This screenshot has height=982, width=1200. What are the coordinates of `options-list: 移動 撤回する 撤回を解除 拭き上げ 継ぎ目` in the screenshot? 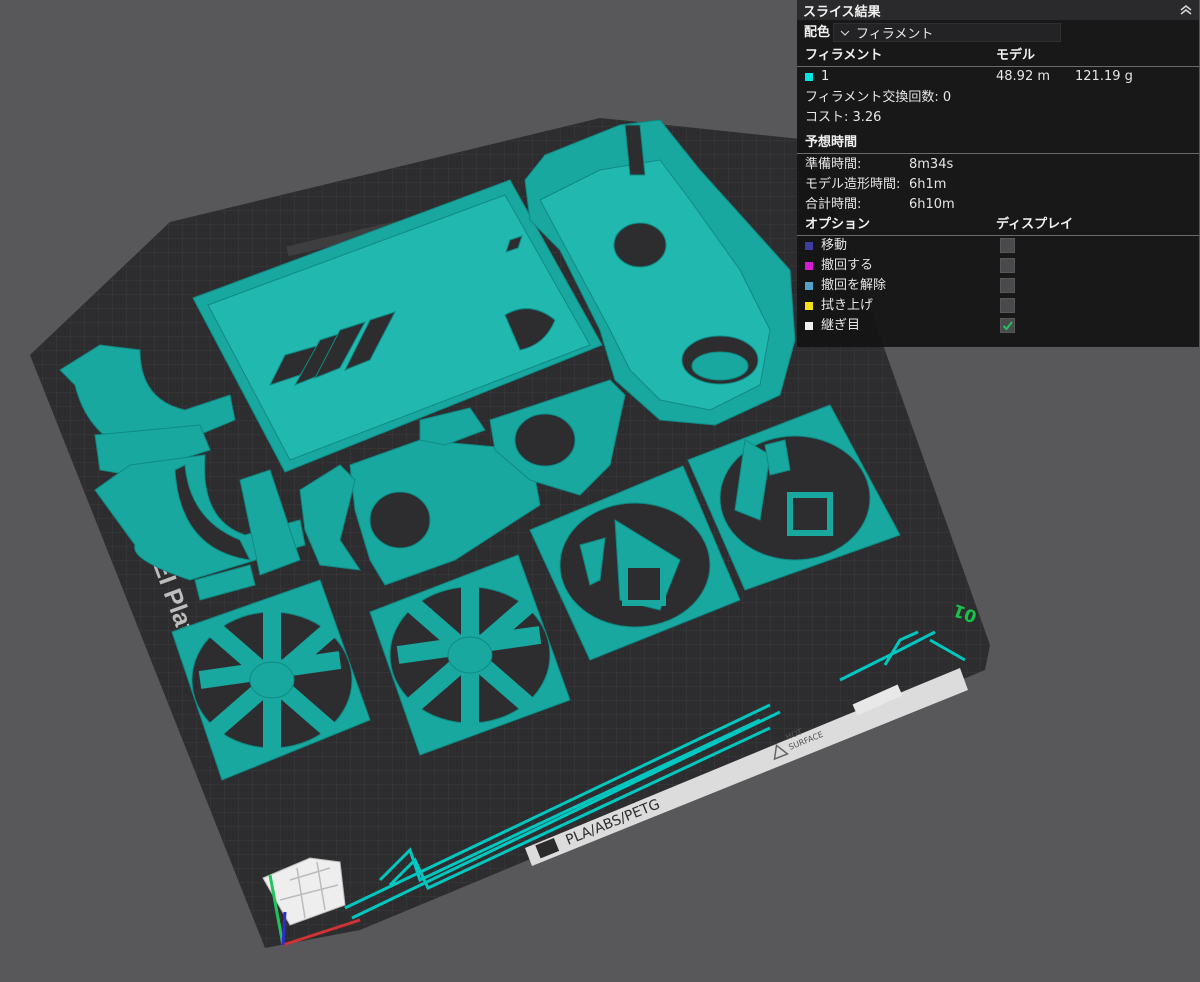 It's located at (998, 286).